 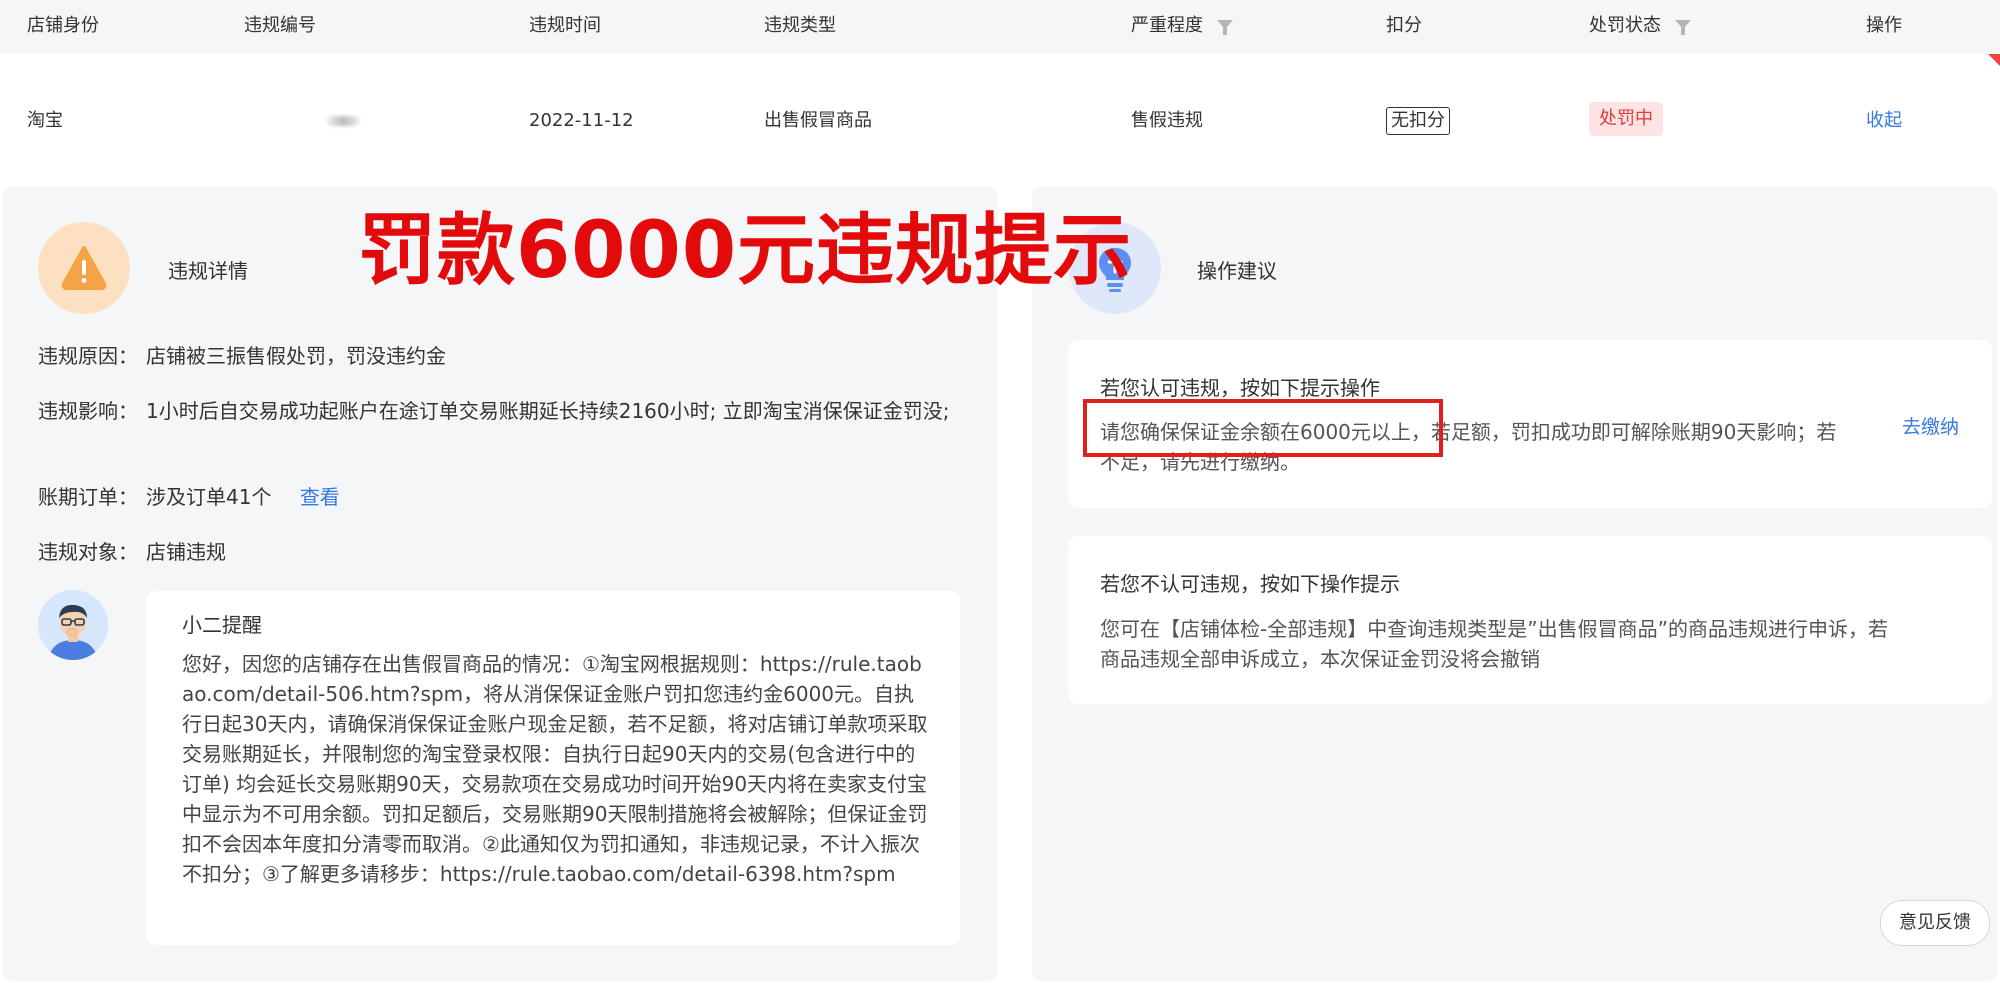 I want to click on redacted-id, so click(x=343, y=121).